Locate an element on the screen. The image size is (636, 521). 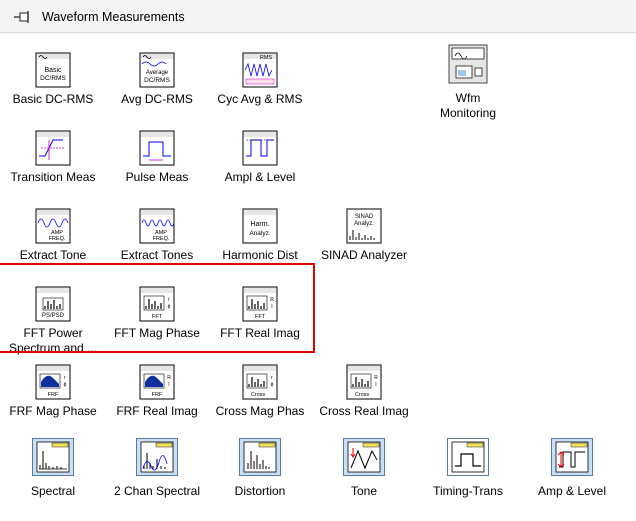
cyc-avg-rms-label: Cyc Avg & RMS is located at coordinates (260, 99).